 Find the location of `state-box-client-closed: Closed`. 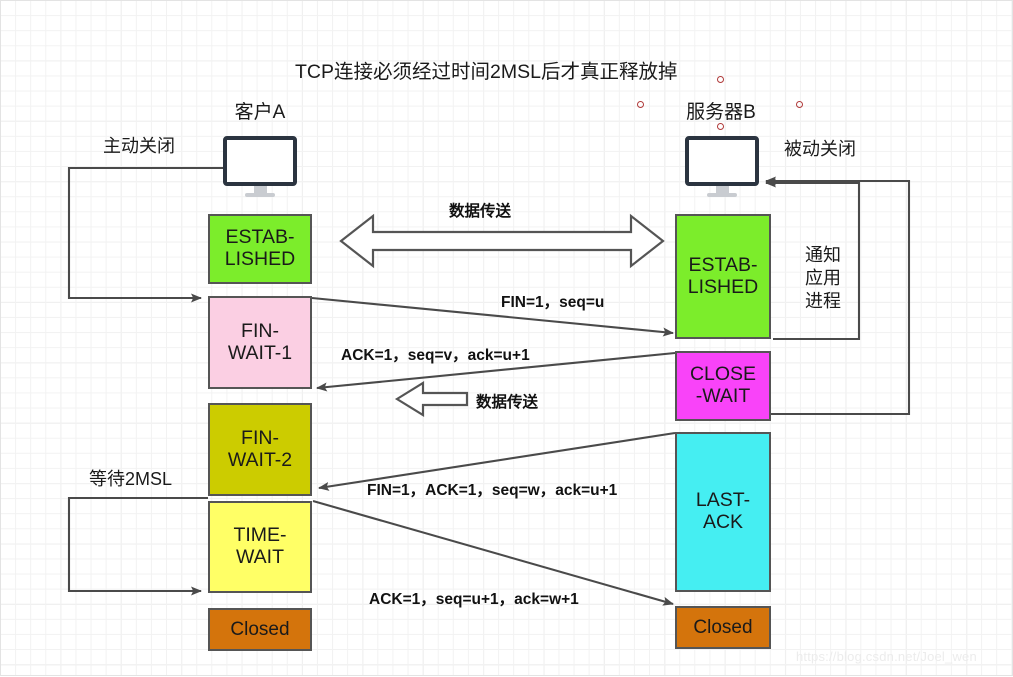

state-box-client-closed: Closed is located at coordinates (260, 629).